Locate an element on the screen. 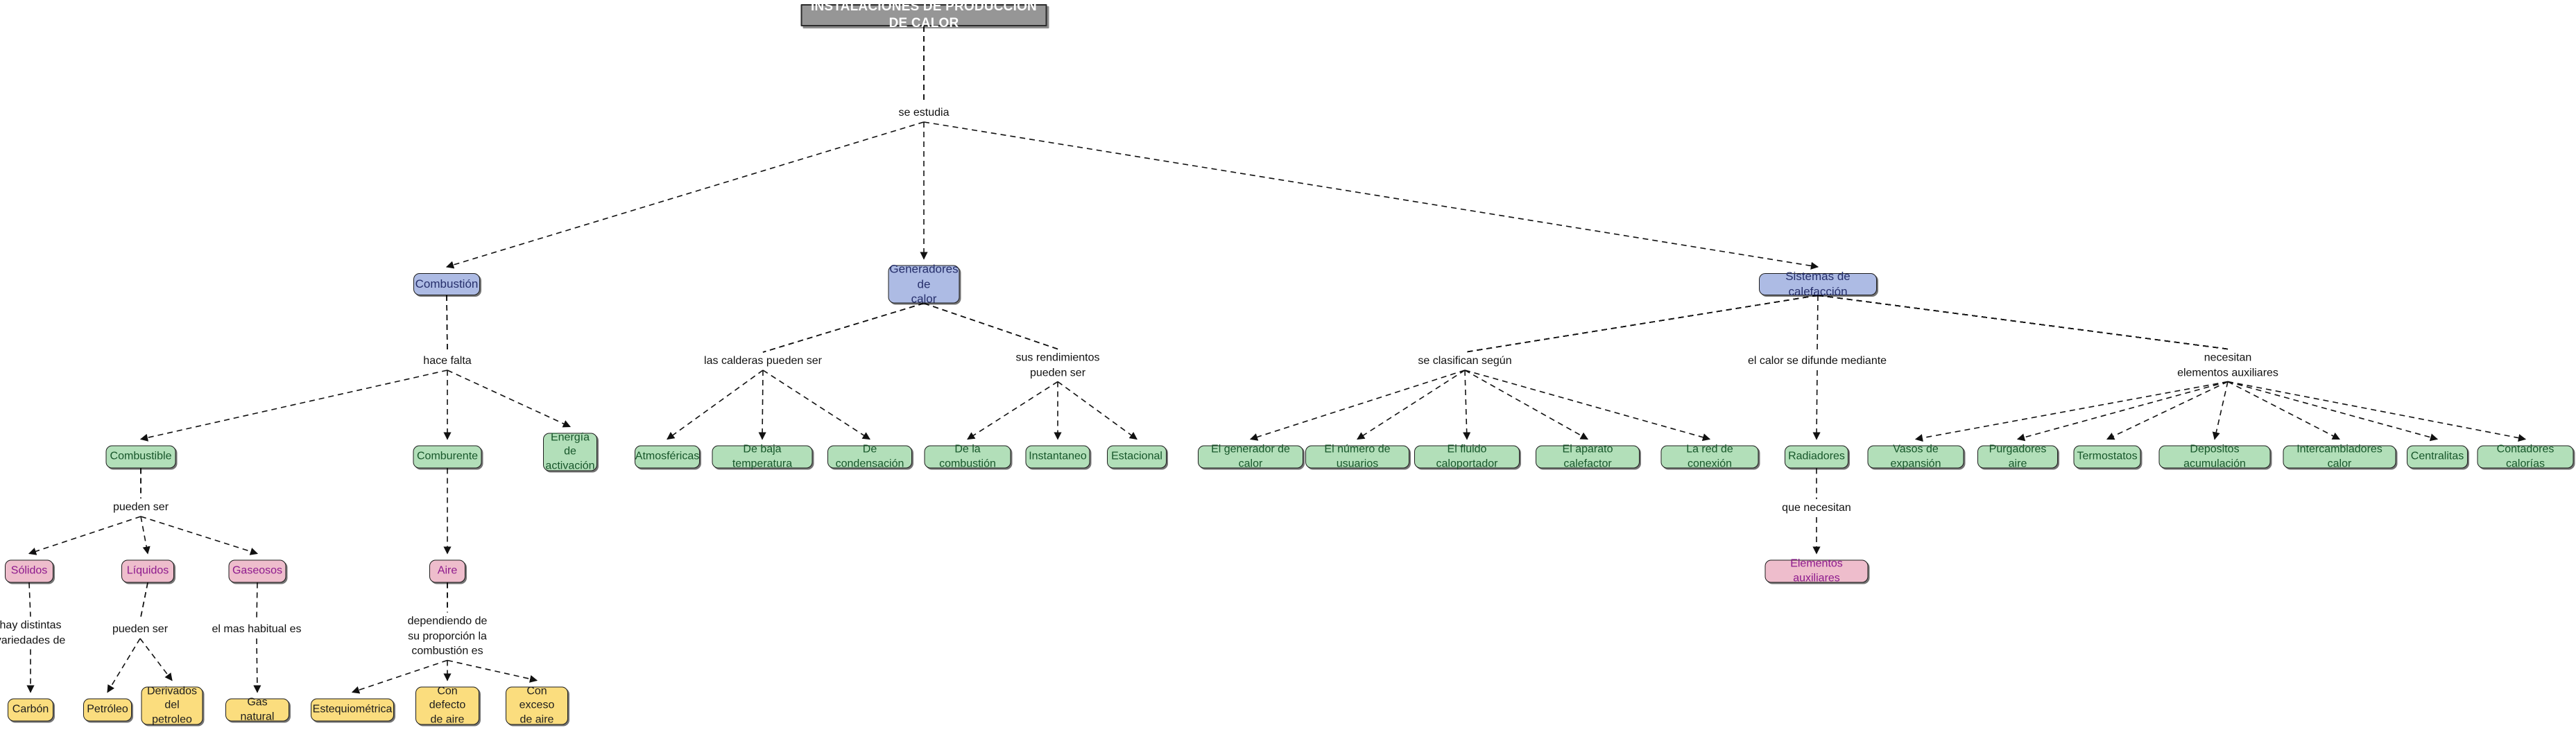 The image size is (2576, 730). node-combustion: Combustión is located at coordinates (446, 284).